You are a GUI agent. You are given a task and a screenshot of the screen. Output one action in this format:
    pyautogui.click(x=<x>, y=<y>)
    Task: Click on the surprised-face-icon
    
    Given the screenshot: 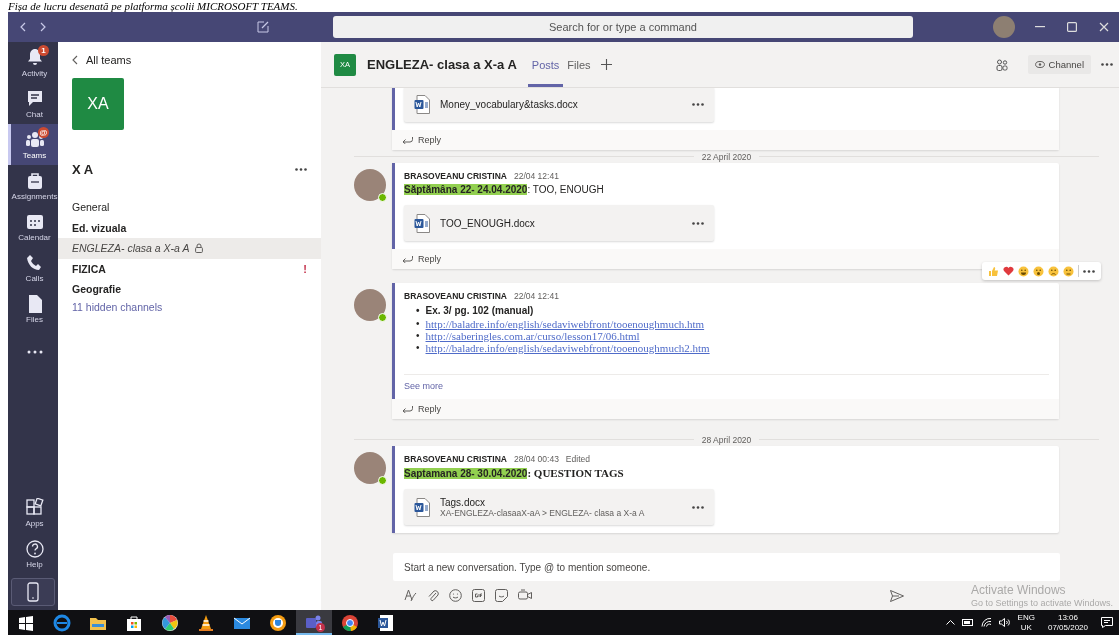 What is the action you would take?
    pyautogui.click(x=1038, y=271)
    